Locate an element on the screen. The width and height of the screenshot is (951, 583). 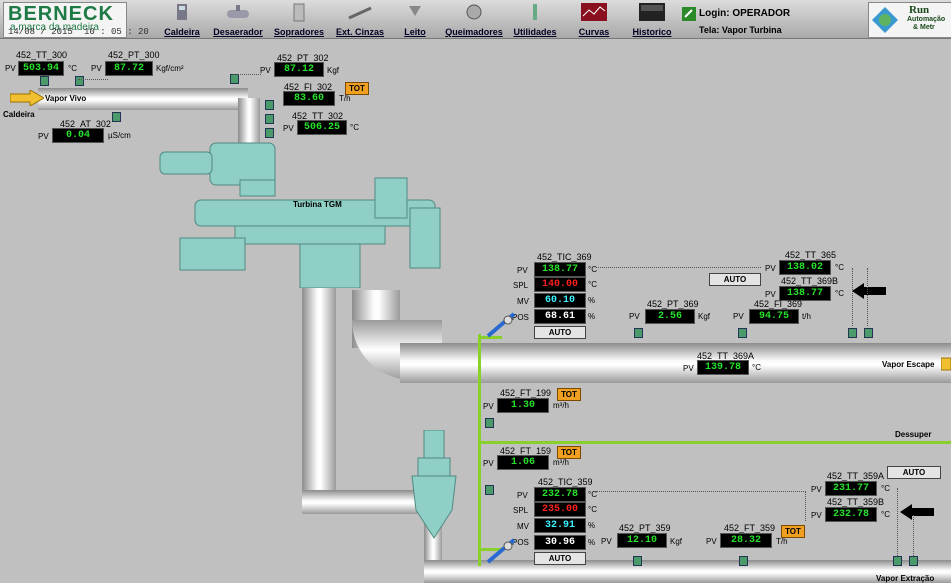
tic369-tag: 452_TIC_369 is located at coordinates (564, 257).